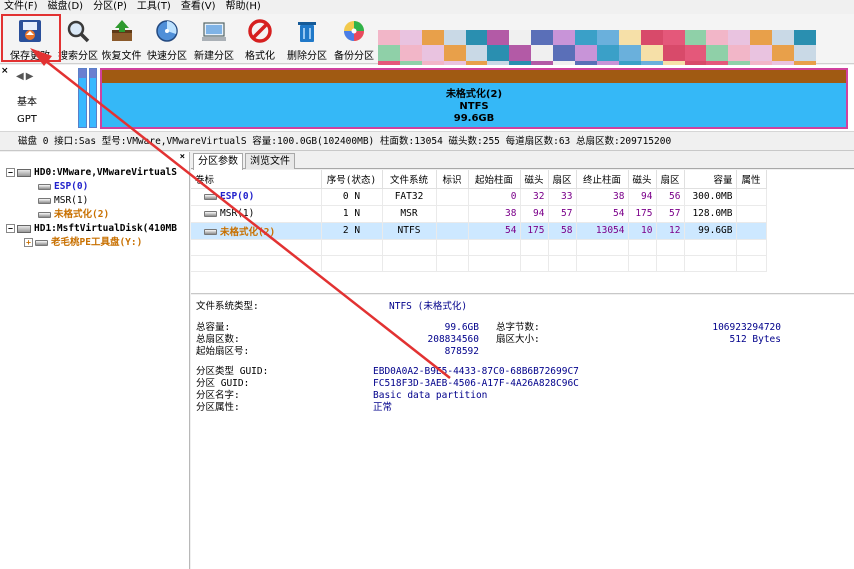 The width and height of the screenshot is (854, 569). I want to click on col-attr: 属性, so click(751, 179).